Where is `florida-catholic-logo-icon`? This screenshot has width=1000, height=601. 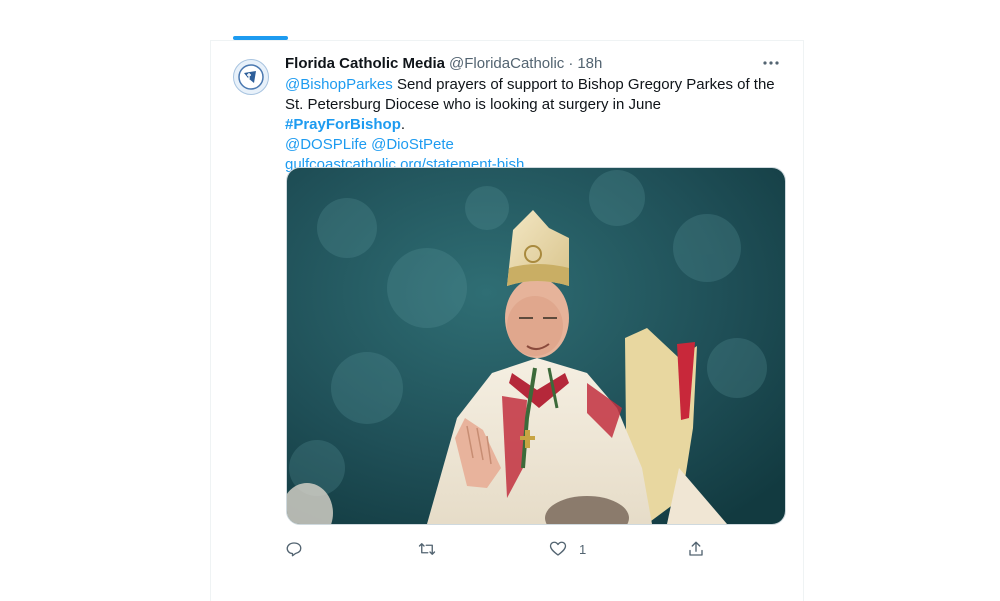
florida-catholic-logo-icon is located at coordinates (251, 77).